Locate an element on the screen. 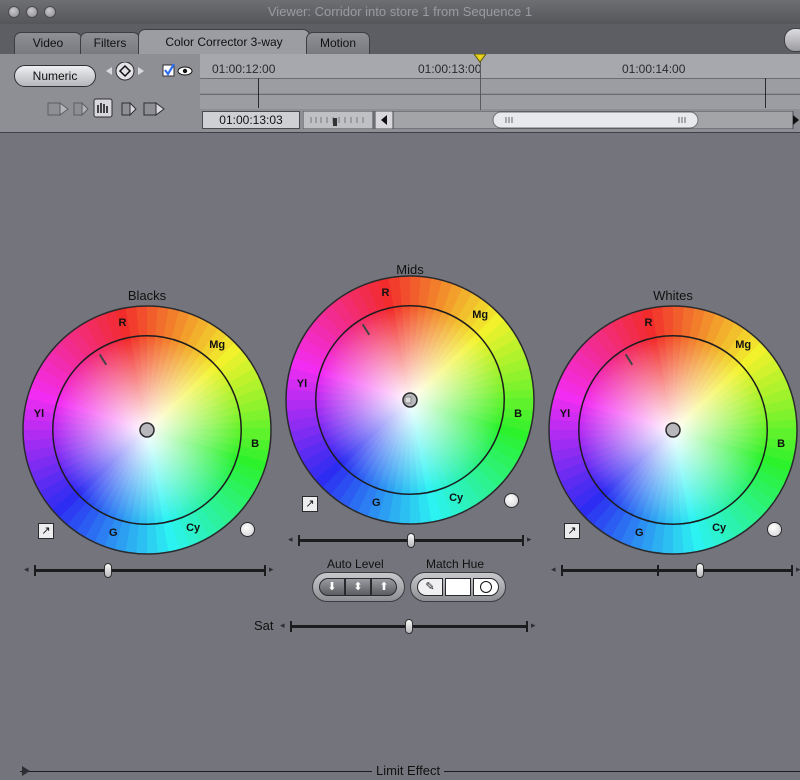 Image resolution: width=800 pixels, height=780 pixels. add-keyframe-button is located at coordinates (125, 71).